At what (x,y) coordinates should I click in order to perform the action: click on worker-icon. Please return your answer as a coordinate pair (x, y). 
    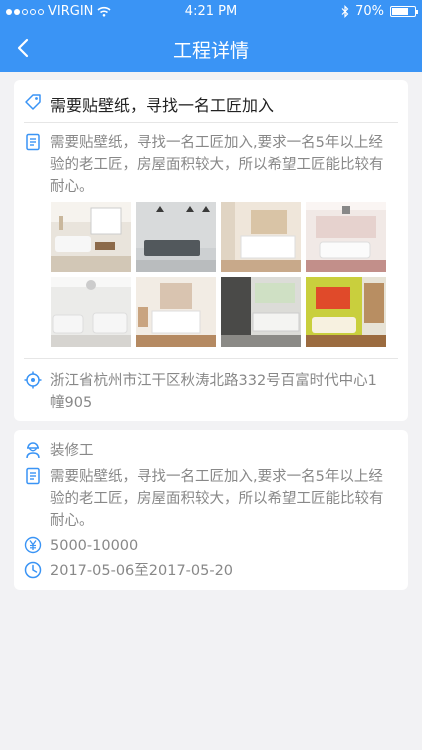
    Looking at the image, I should click on (33, 450).